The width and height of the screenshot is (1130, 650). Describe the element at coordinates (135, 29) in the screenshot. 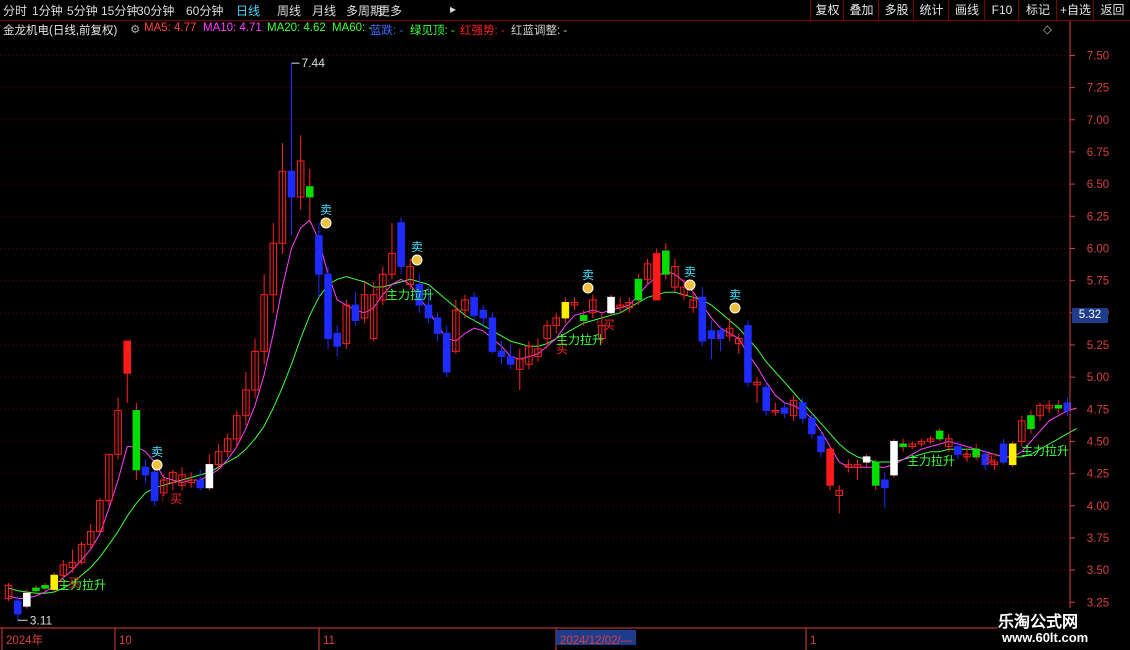

I see `settings-icon: ⚙` at that location.